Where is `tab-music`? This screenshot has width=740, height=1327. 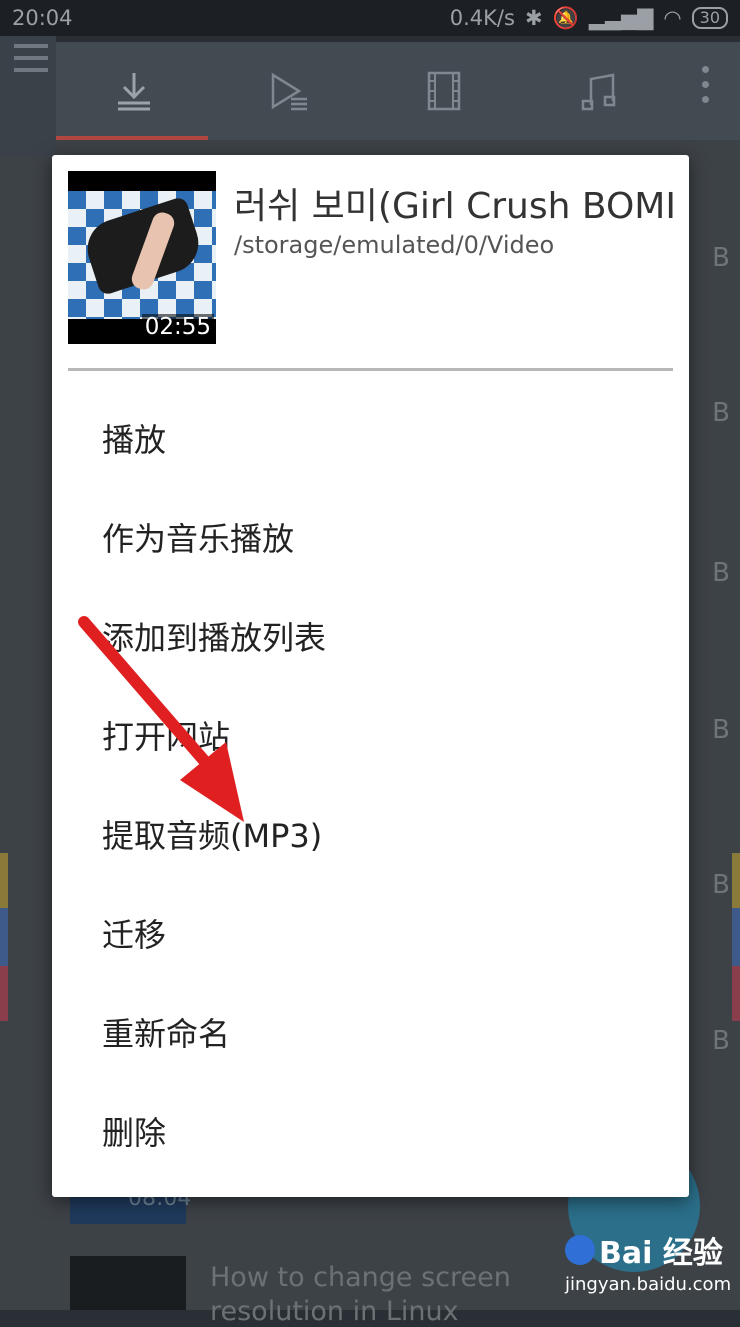 tab-music is located at coordinates (598, 91).